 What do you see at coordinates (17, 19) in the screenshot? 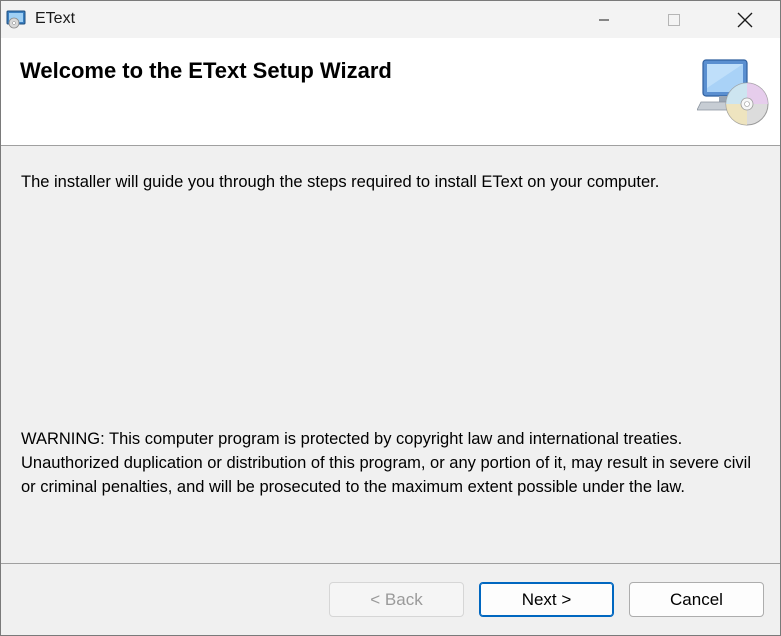
I see `app-icon` at bounding box center [17, 19].